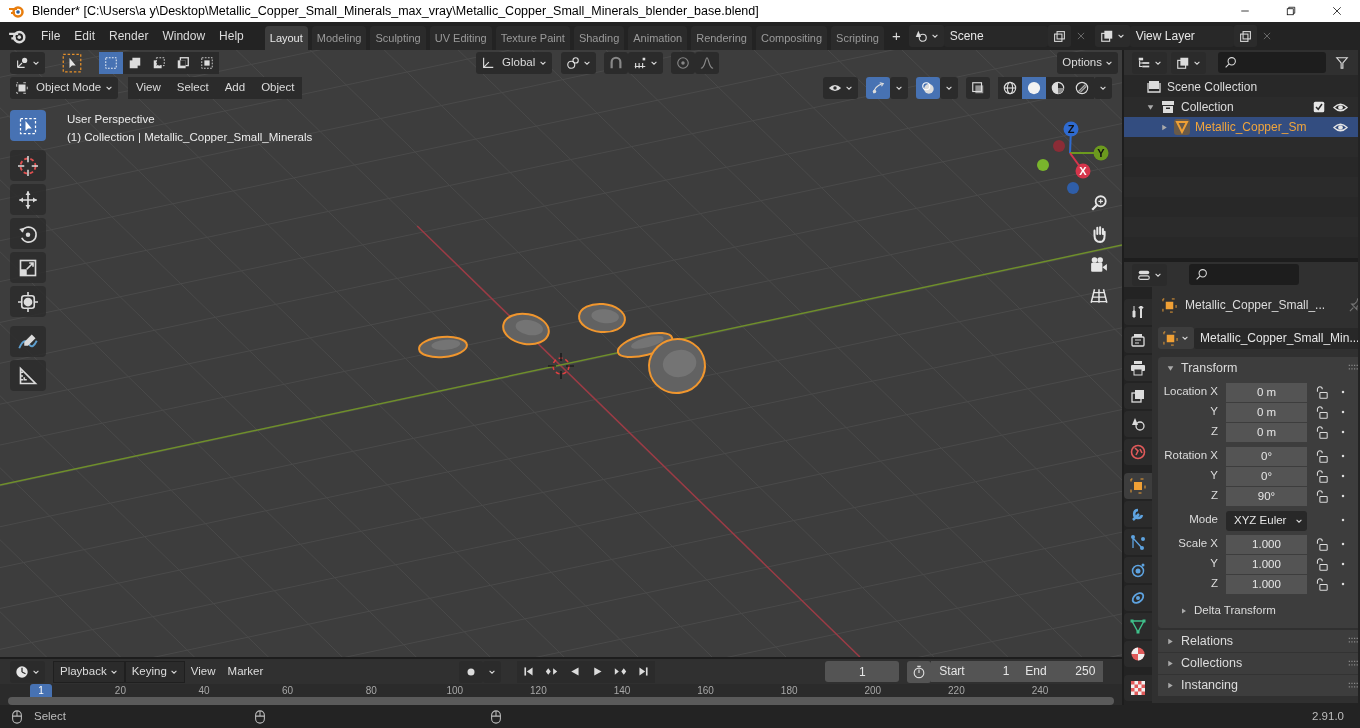  What do you see at coordinates (1203, 520) in the screenshot?
I see `field-label: Mode` at bounding box center [1203, 520].